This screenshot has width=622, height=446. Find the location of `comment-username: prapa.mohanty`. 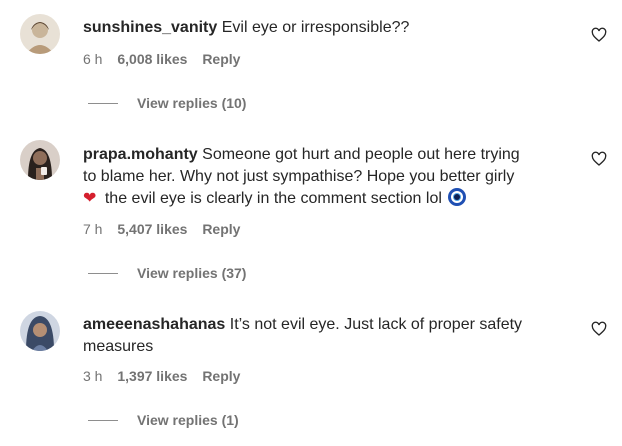

comment-username: prapa.mohanty is located at coordinates (140, 154).